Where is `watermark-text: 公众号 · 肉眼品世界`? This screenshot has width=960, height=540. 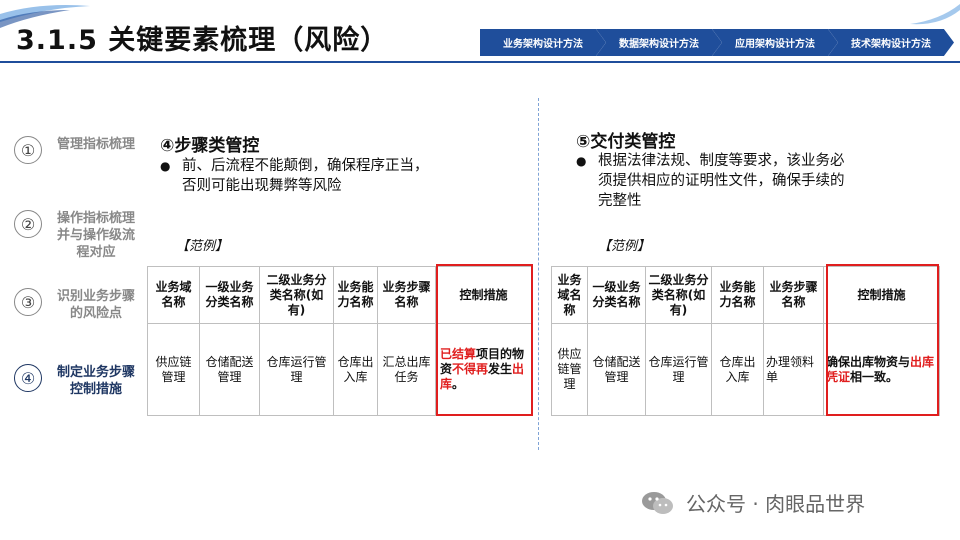
watermark-text: 公众号 · 肉眼品世界 is located at coordinates (776, 504).